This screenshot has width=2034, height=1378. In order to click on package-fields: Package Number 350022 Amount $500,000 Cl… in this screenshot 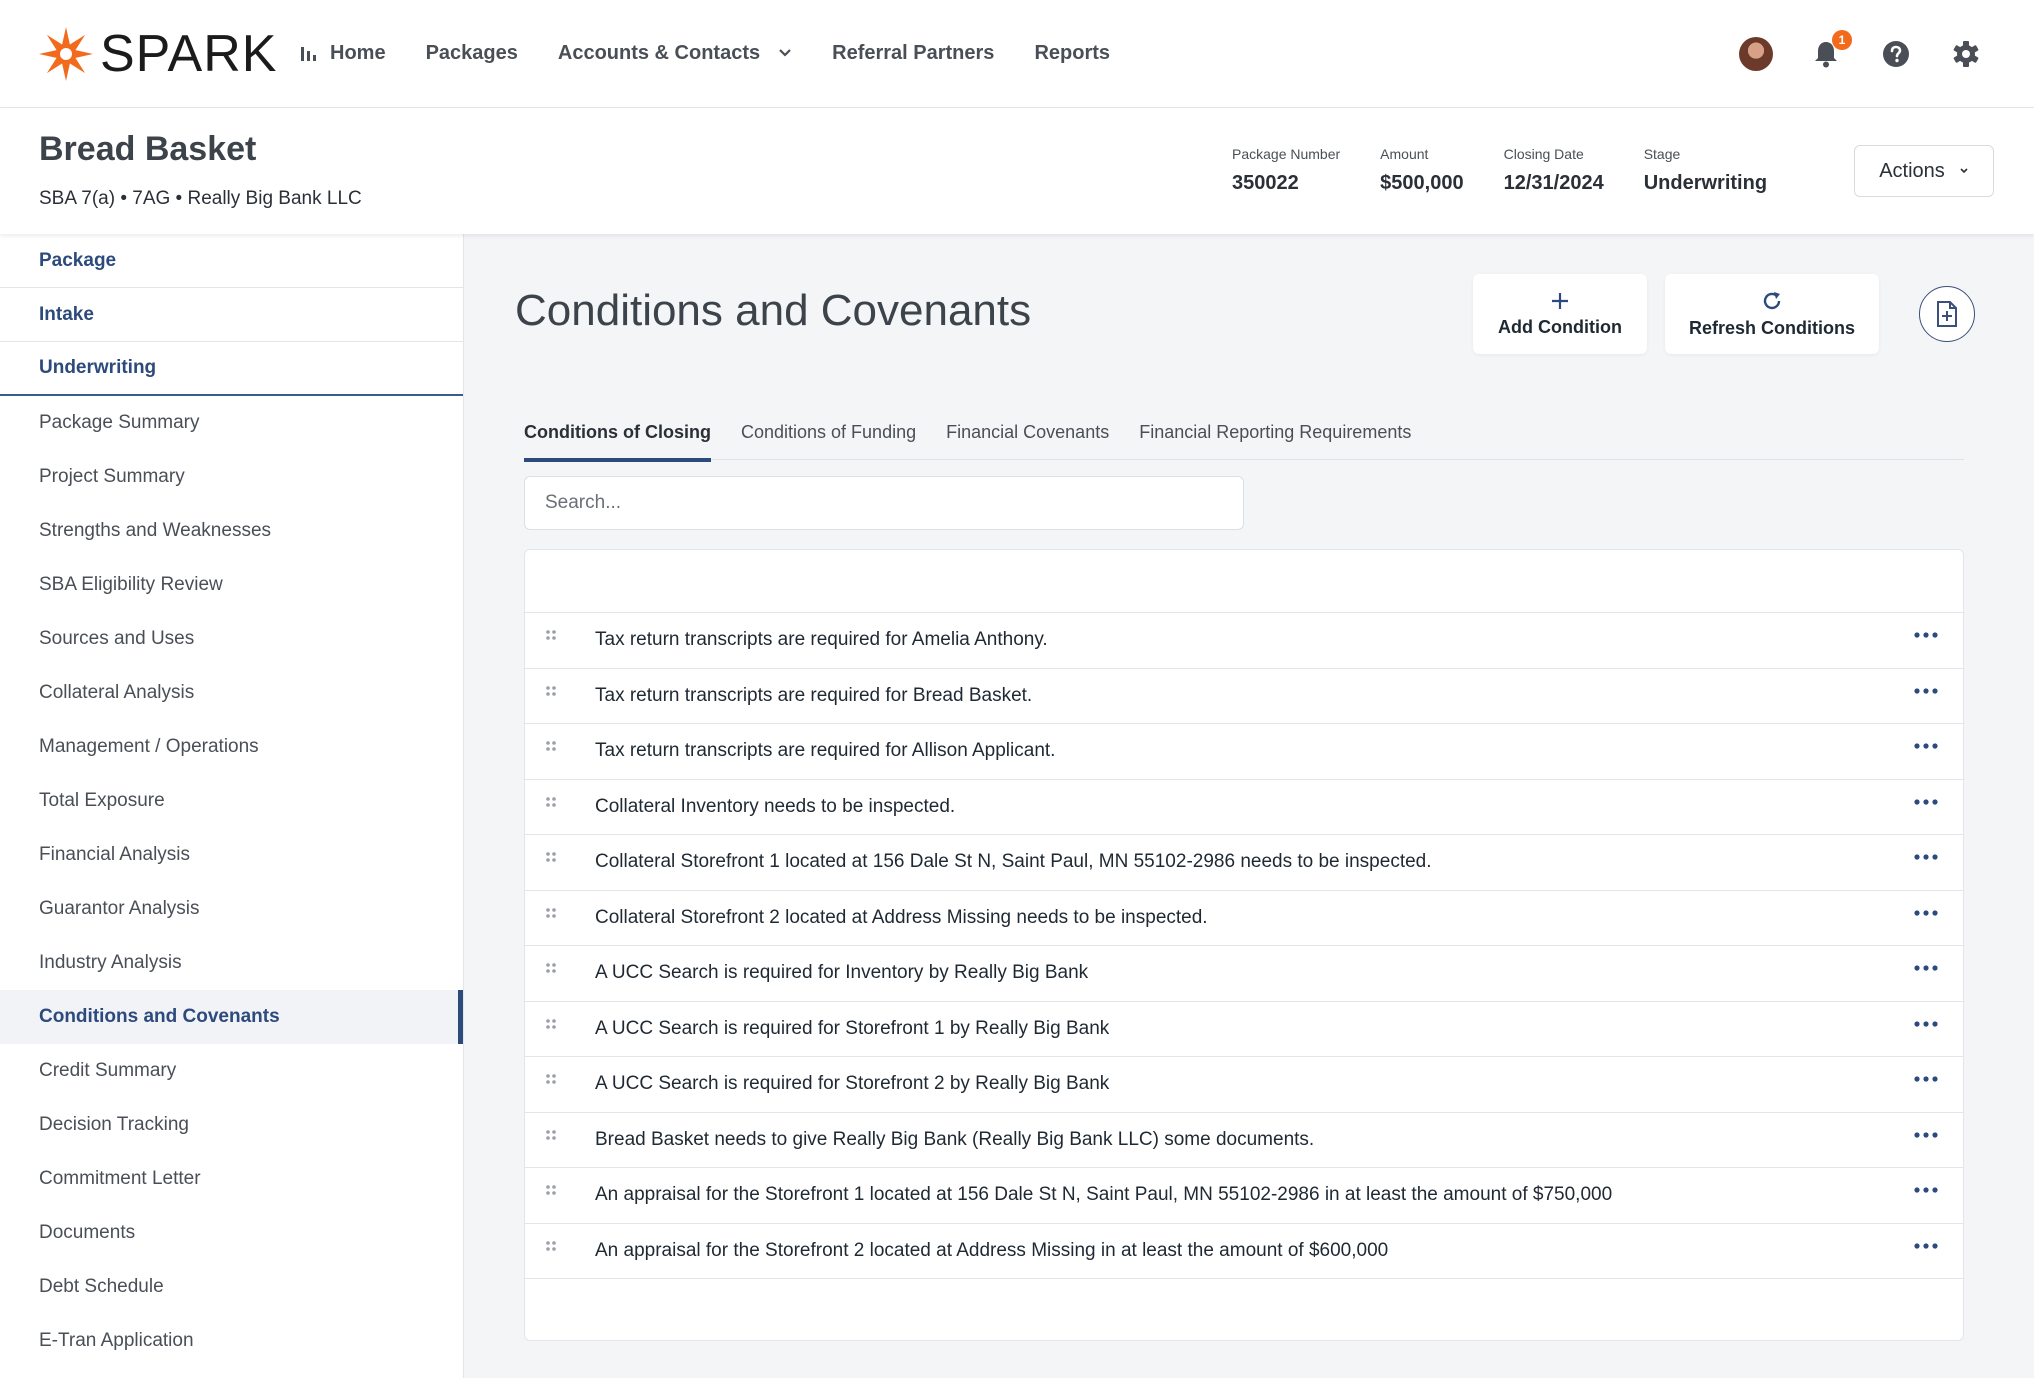, I will do `click(1519, 170)`.